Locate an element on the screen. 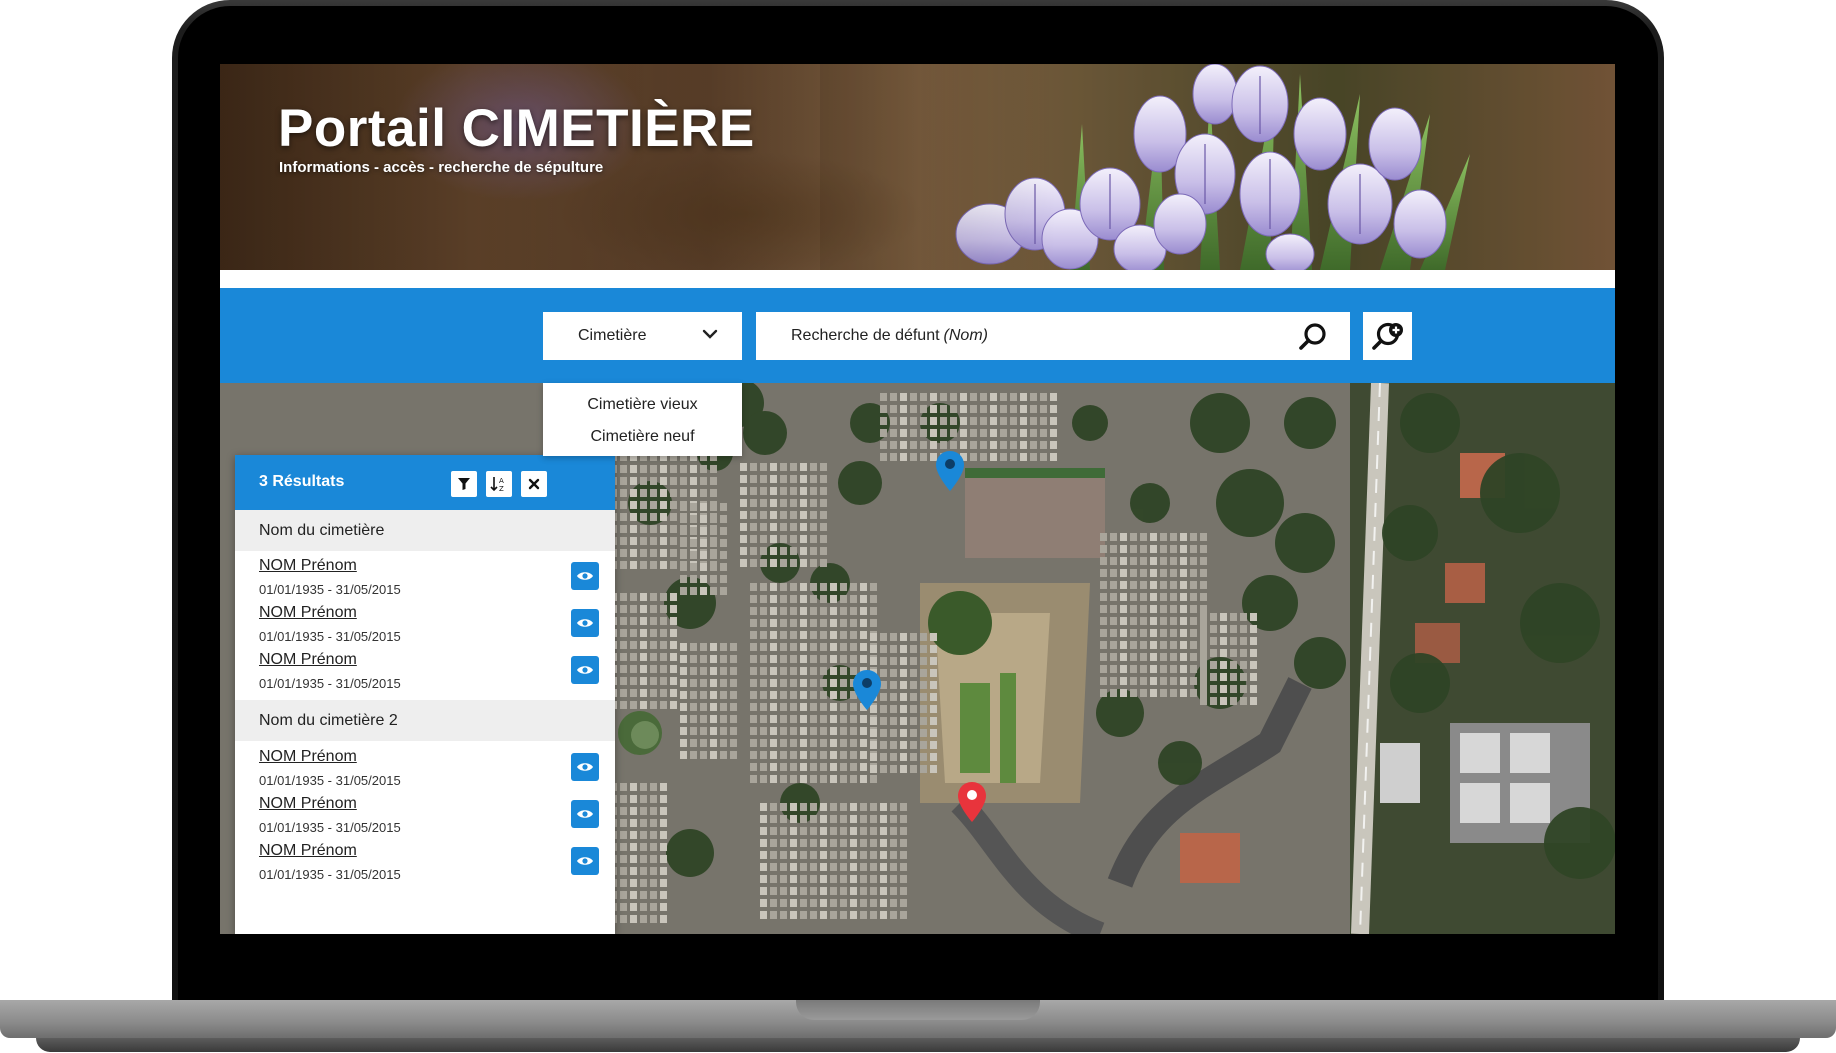 The width and height of the screenshot is (1836, 1053). cemetery-group-header: Nom du cimetière is located at coordinates (425, 530).